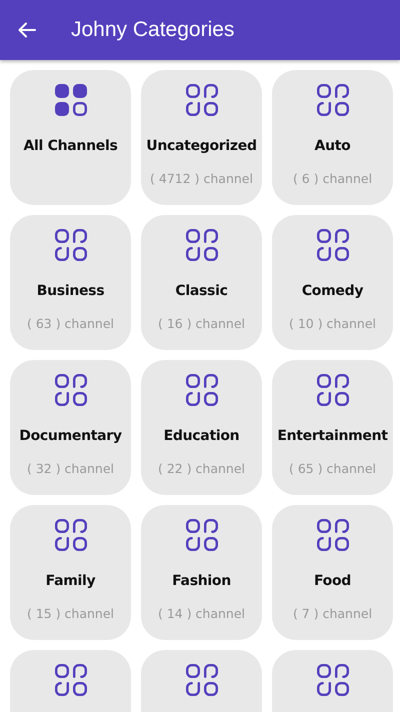 The height and width of the screenshot is (712, 400). What do you see at coordinates (70, 282) in the screenshot?
I see `category-card: Business ( 63 ) channel` at bounding box center [70, 282].